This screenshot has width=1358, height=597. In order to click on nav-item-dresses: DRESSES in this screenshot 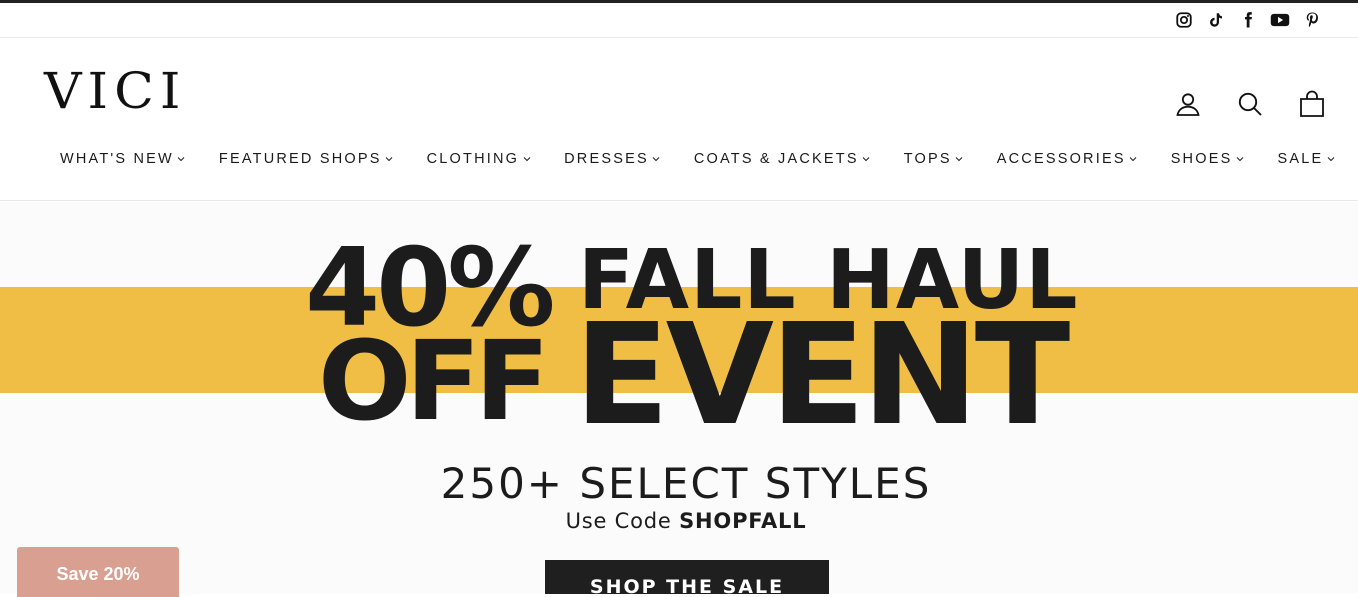, I will do `click(612, 159)`.